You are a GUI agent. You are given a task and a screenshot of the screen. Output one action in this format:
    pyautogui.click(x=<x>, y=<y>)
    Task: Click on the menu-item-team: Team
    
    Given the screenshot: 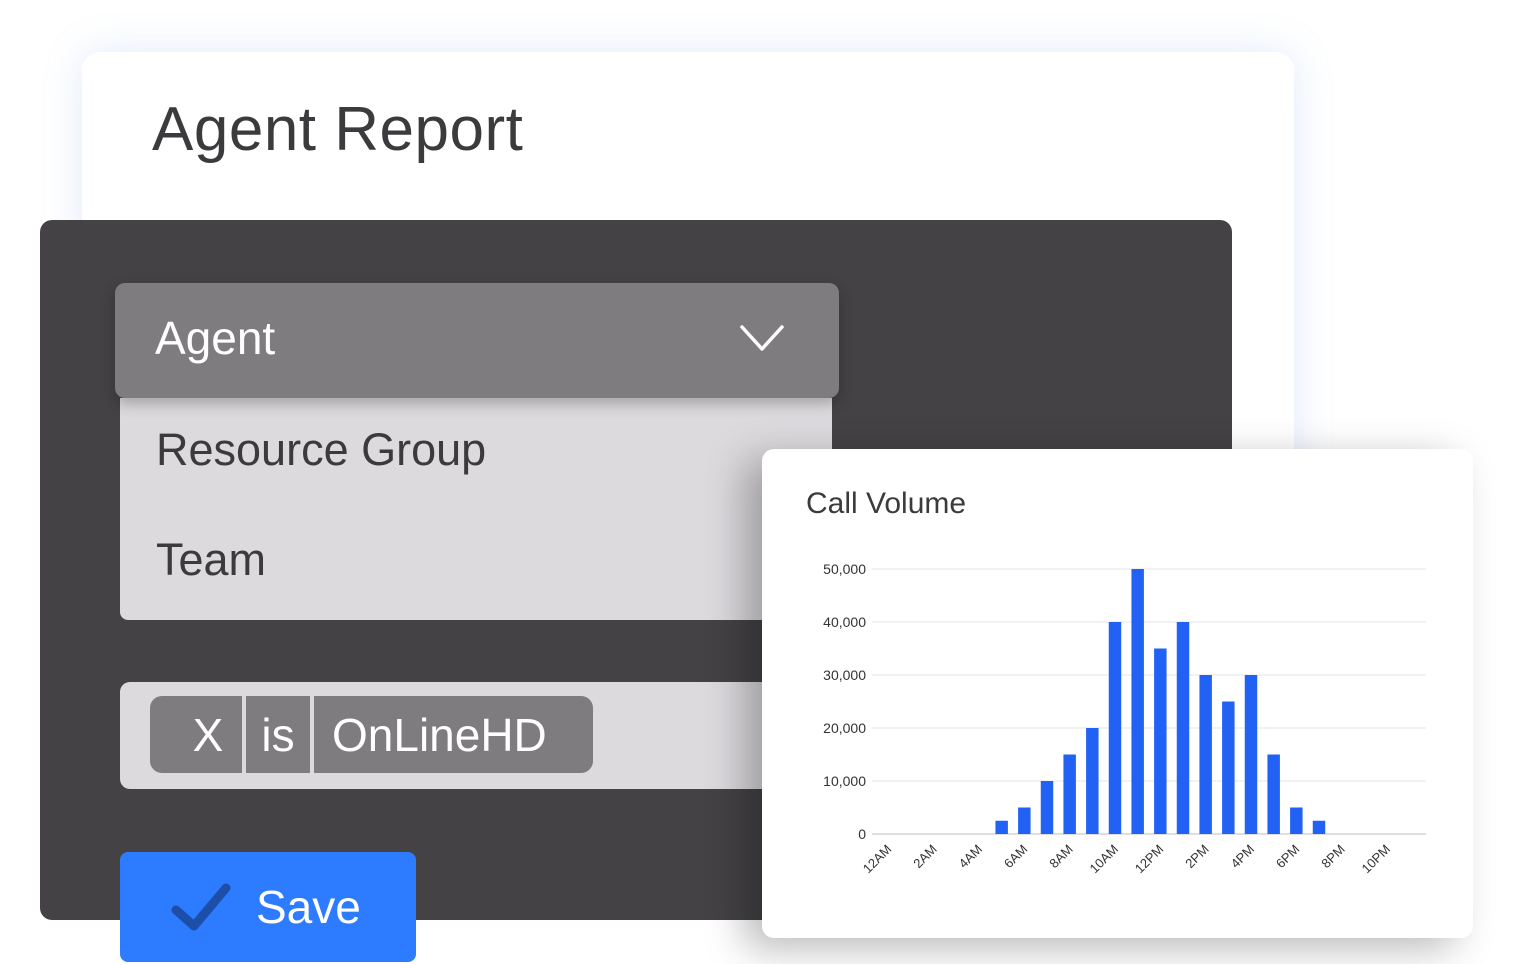 What is the action you would take?
    pyautogui.click(x=211, y=560)
    